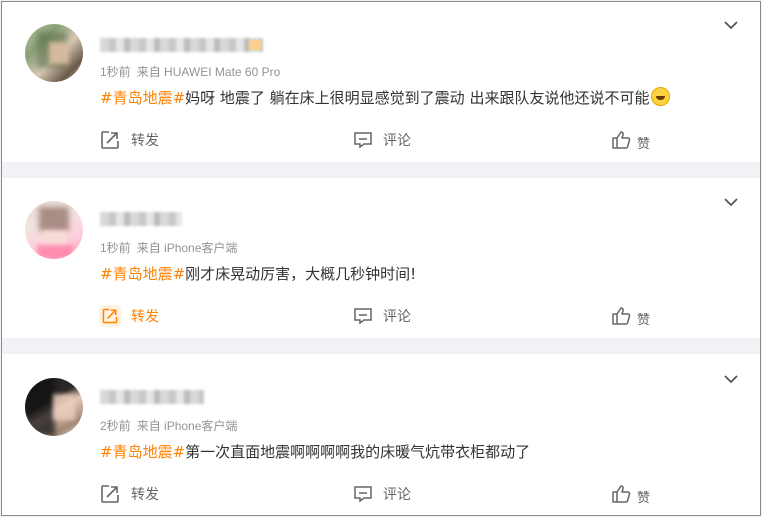 This screenshot has width=762, height=517. I want to click on post-time: 2秒前, so click(115, 426).